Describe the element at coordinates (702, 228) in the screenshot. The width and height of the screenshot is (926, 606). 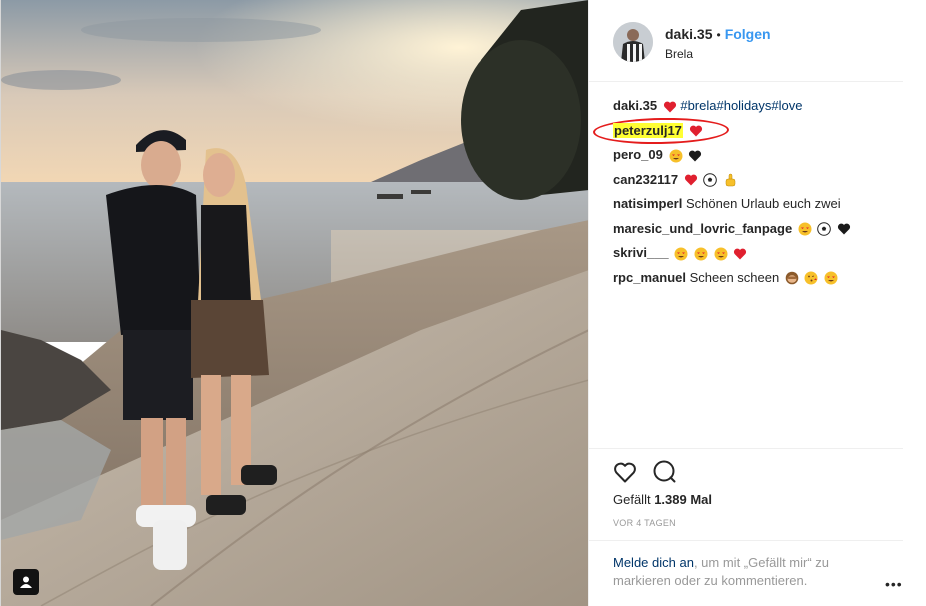
I see `comment-username: maresic_und_lovric_fanpage` at that location.